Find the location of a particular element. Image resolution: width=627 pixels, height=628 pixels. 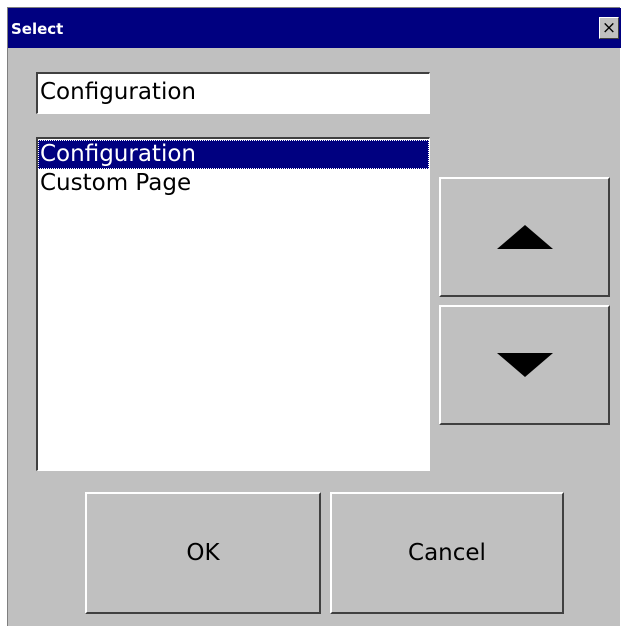

cancel-button-label: Cancel is located at coordinates (447, 553).